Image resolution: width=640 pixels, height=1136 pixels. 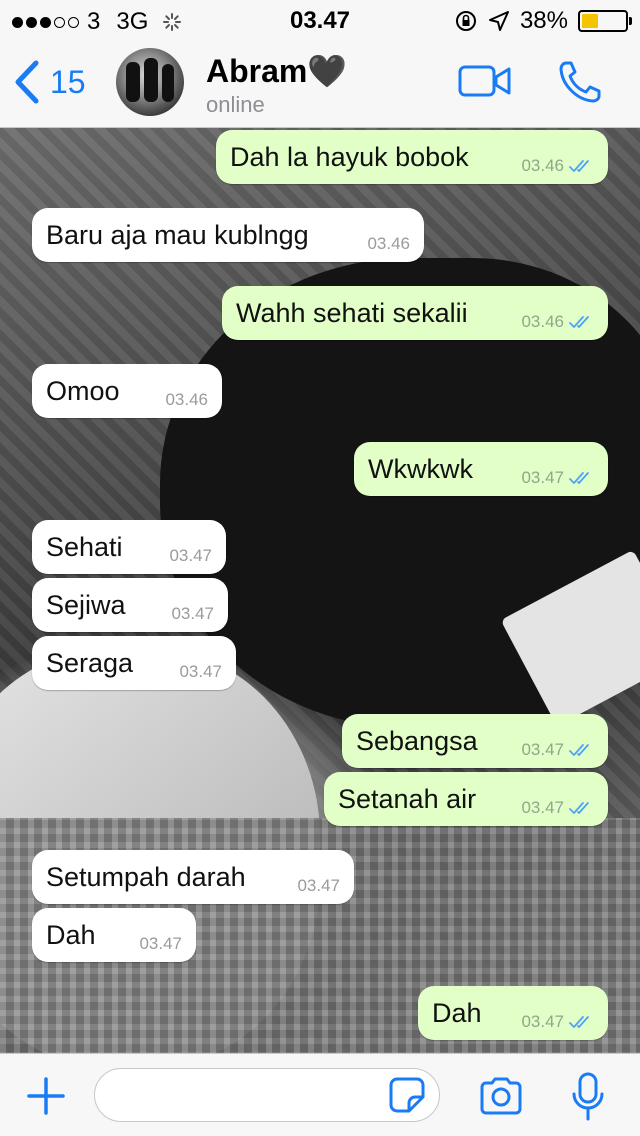 I want to click on avatar, so click(x=150, y=82).